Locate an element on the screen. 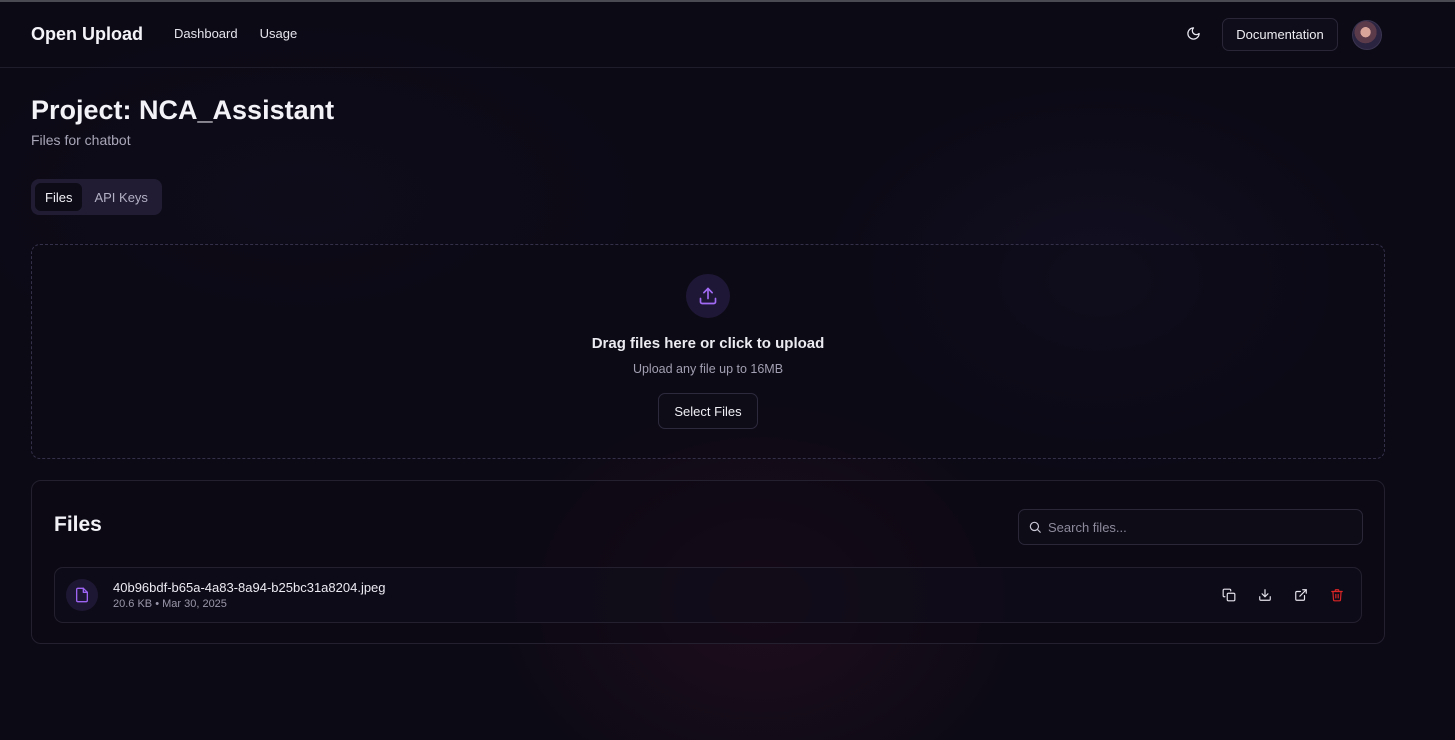 This screenshot has height=740, width=1455. download-button is located at coordinates (1265, 595).